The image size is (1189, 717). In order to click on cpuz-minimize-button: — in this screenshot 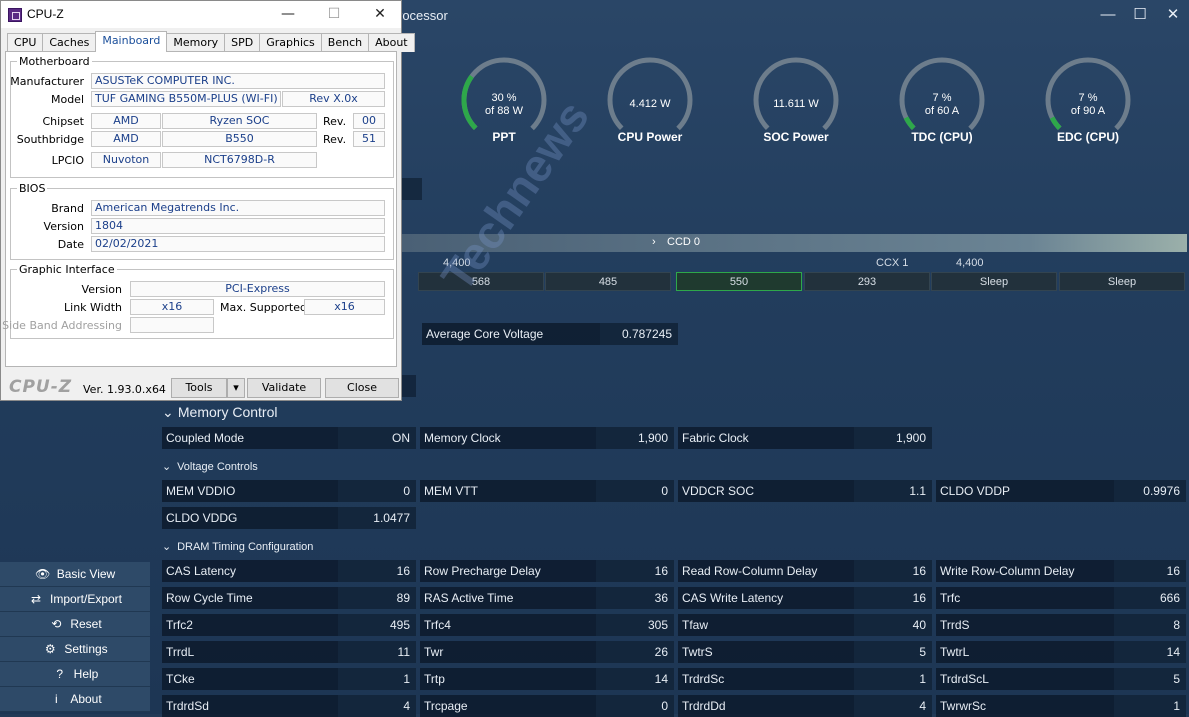, I will do `click(288, 14)`.